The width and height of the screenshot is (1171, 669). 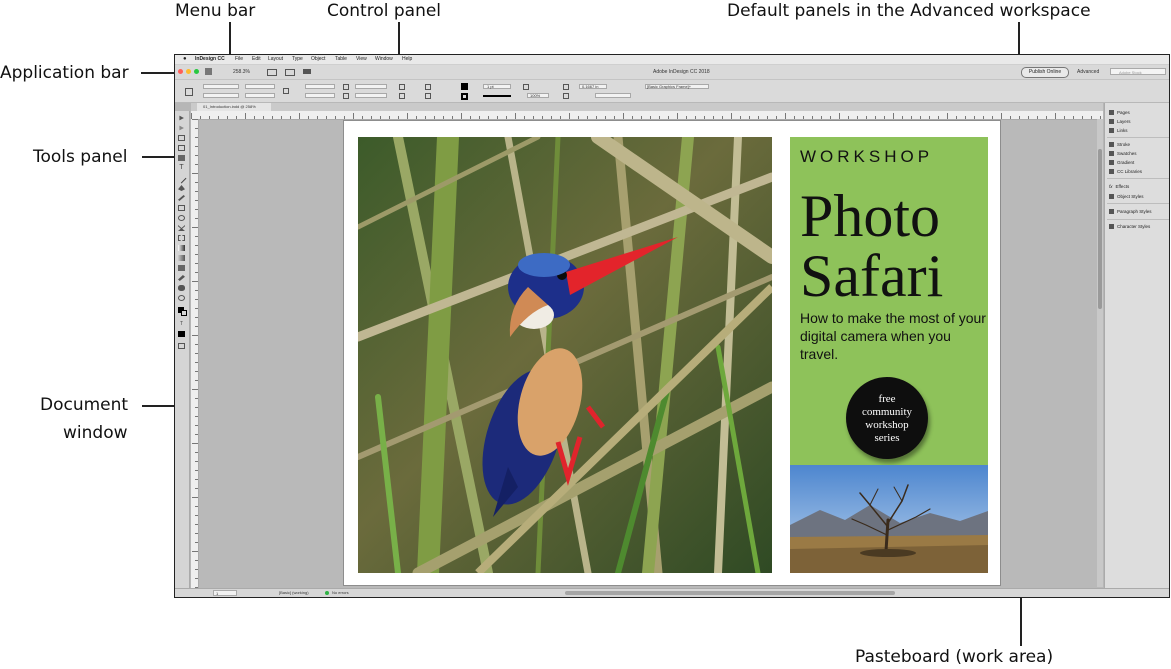 What do you see at coordinates (1120, 121) in the screenshot?
I see `panel-layers: Layers` at bounding box center [1120, 121].